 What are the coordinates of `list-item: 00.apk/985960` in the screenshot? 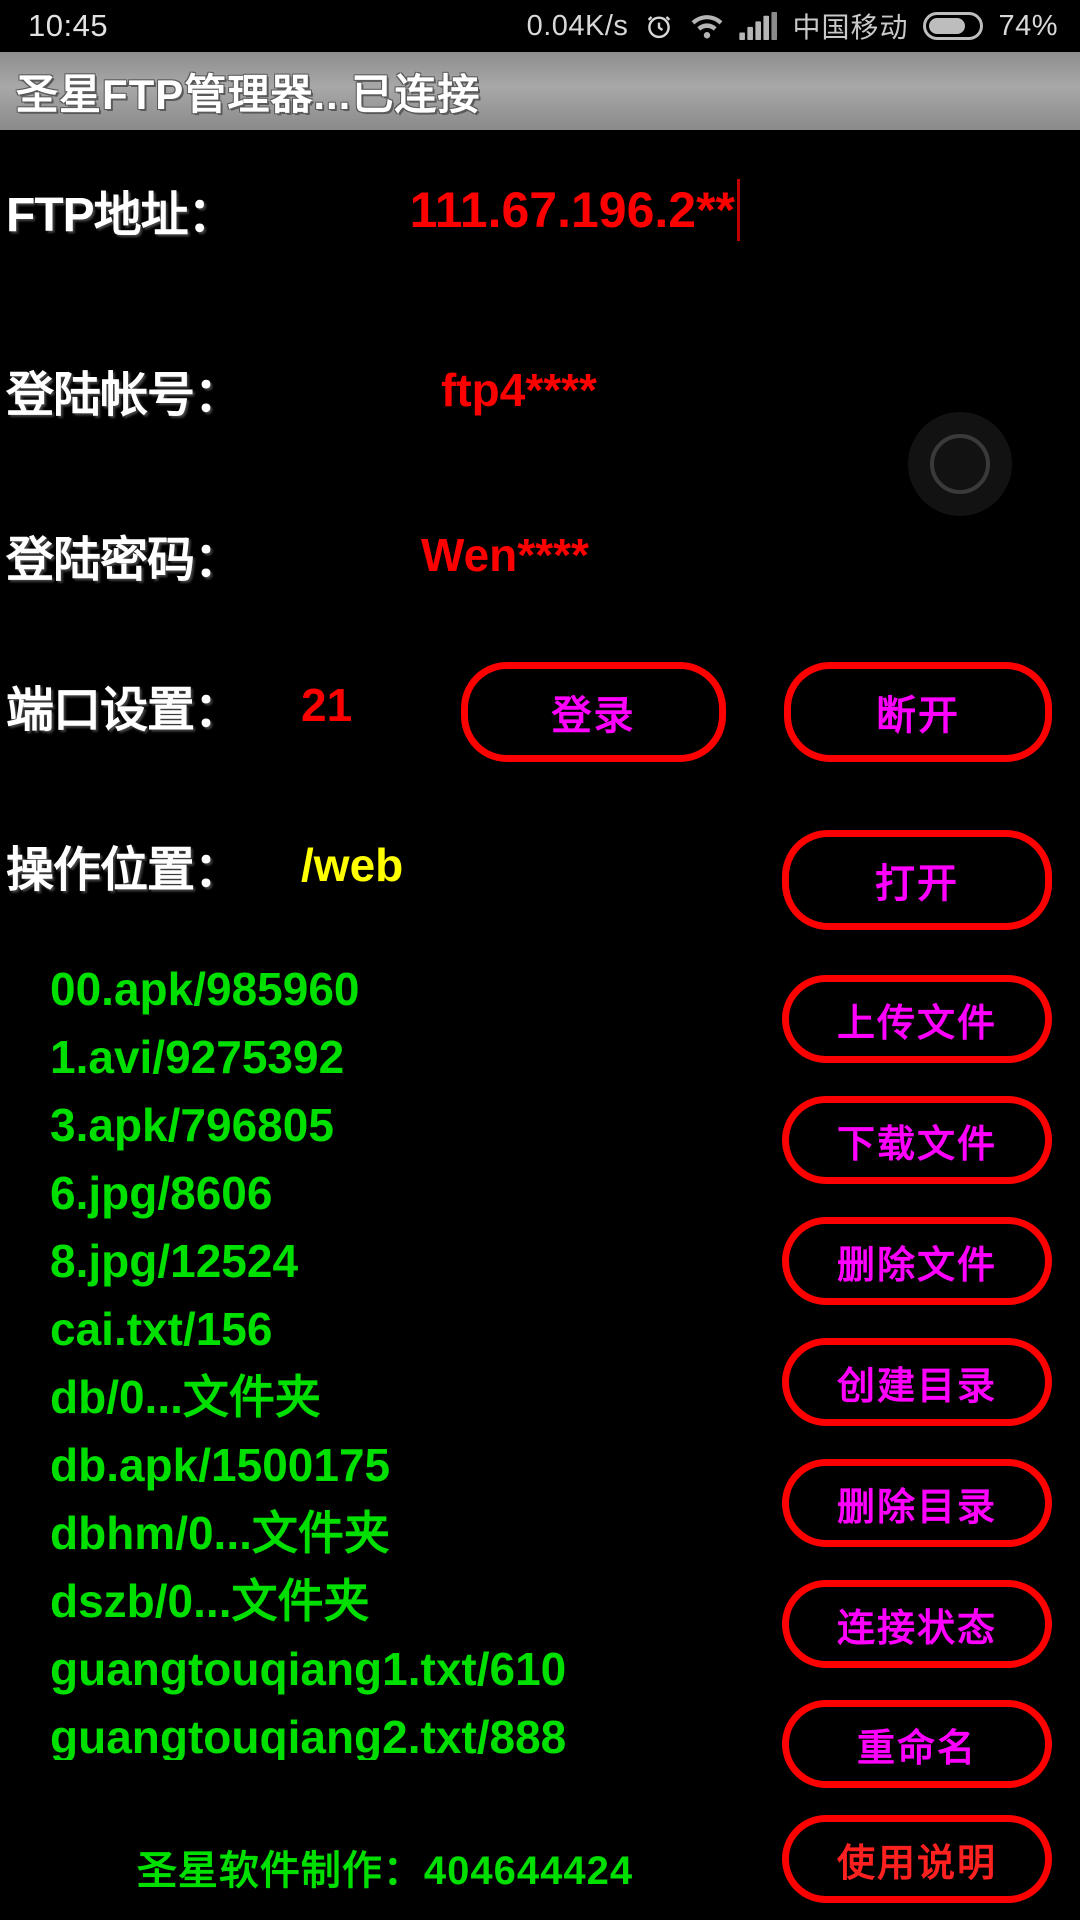 It's located at (385, 989).